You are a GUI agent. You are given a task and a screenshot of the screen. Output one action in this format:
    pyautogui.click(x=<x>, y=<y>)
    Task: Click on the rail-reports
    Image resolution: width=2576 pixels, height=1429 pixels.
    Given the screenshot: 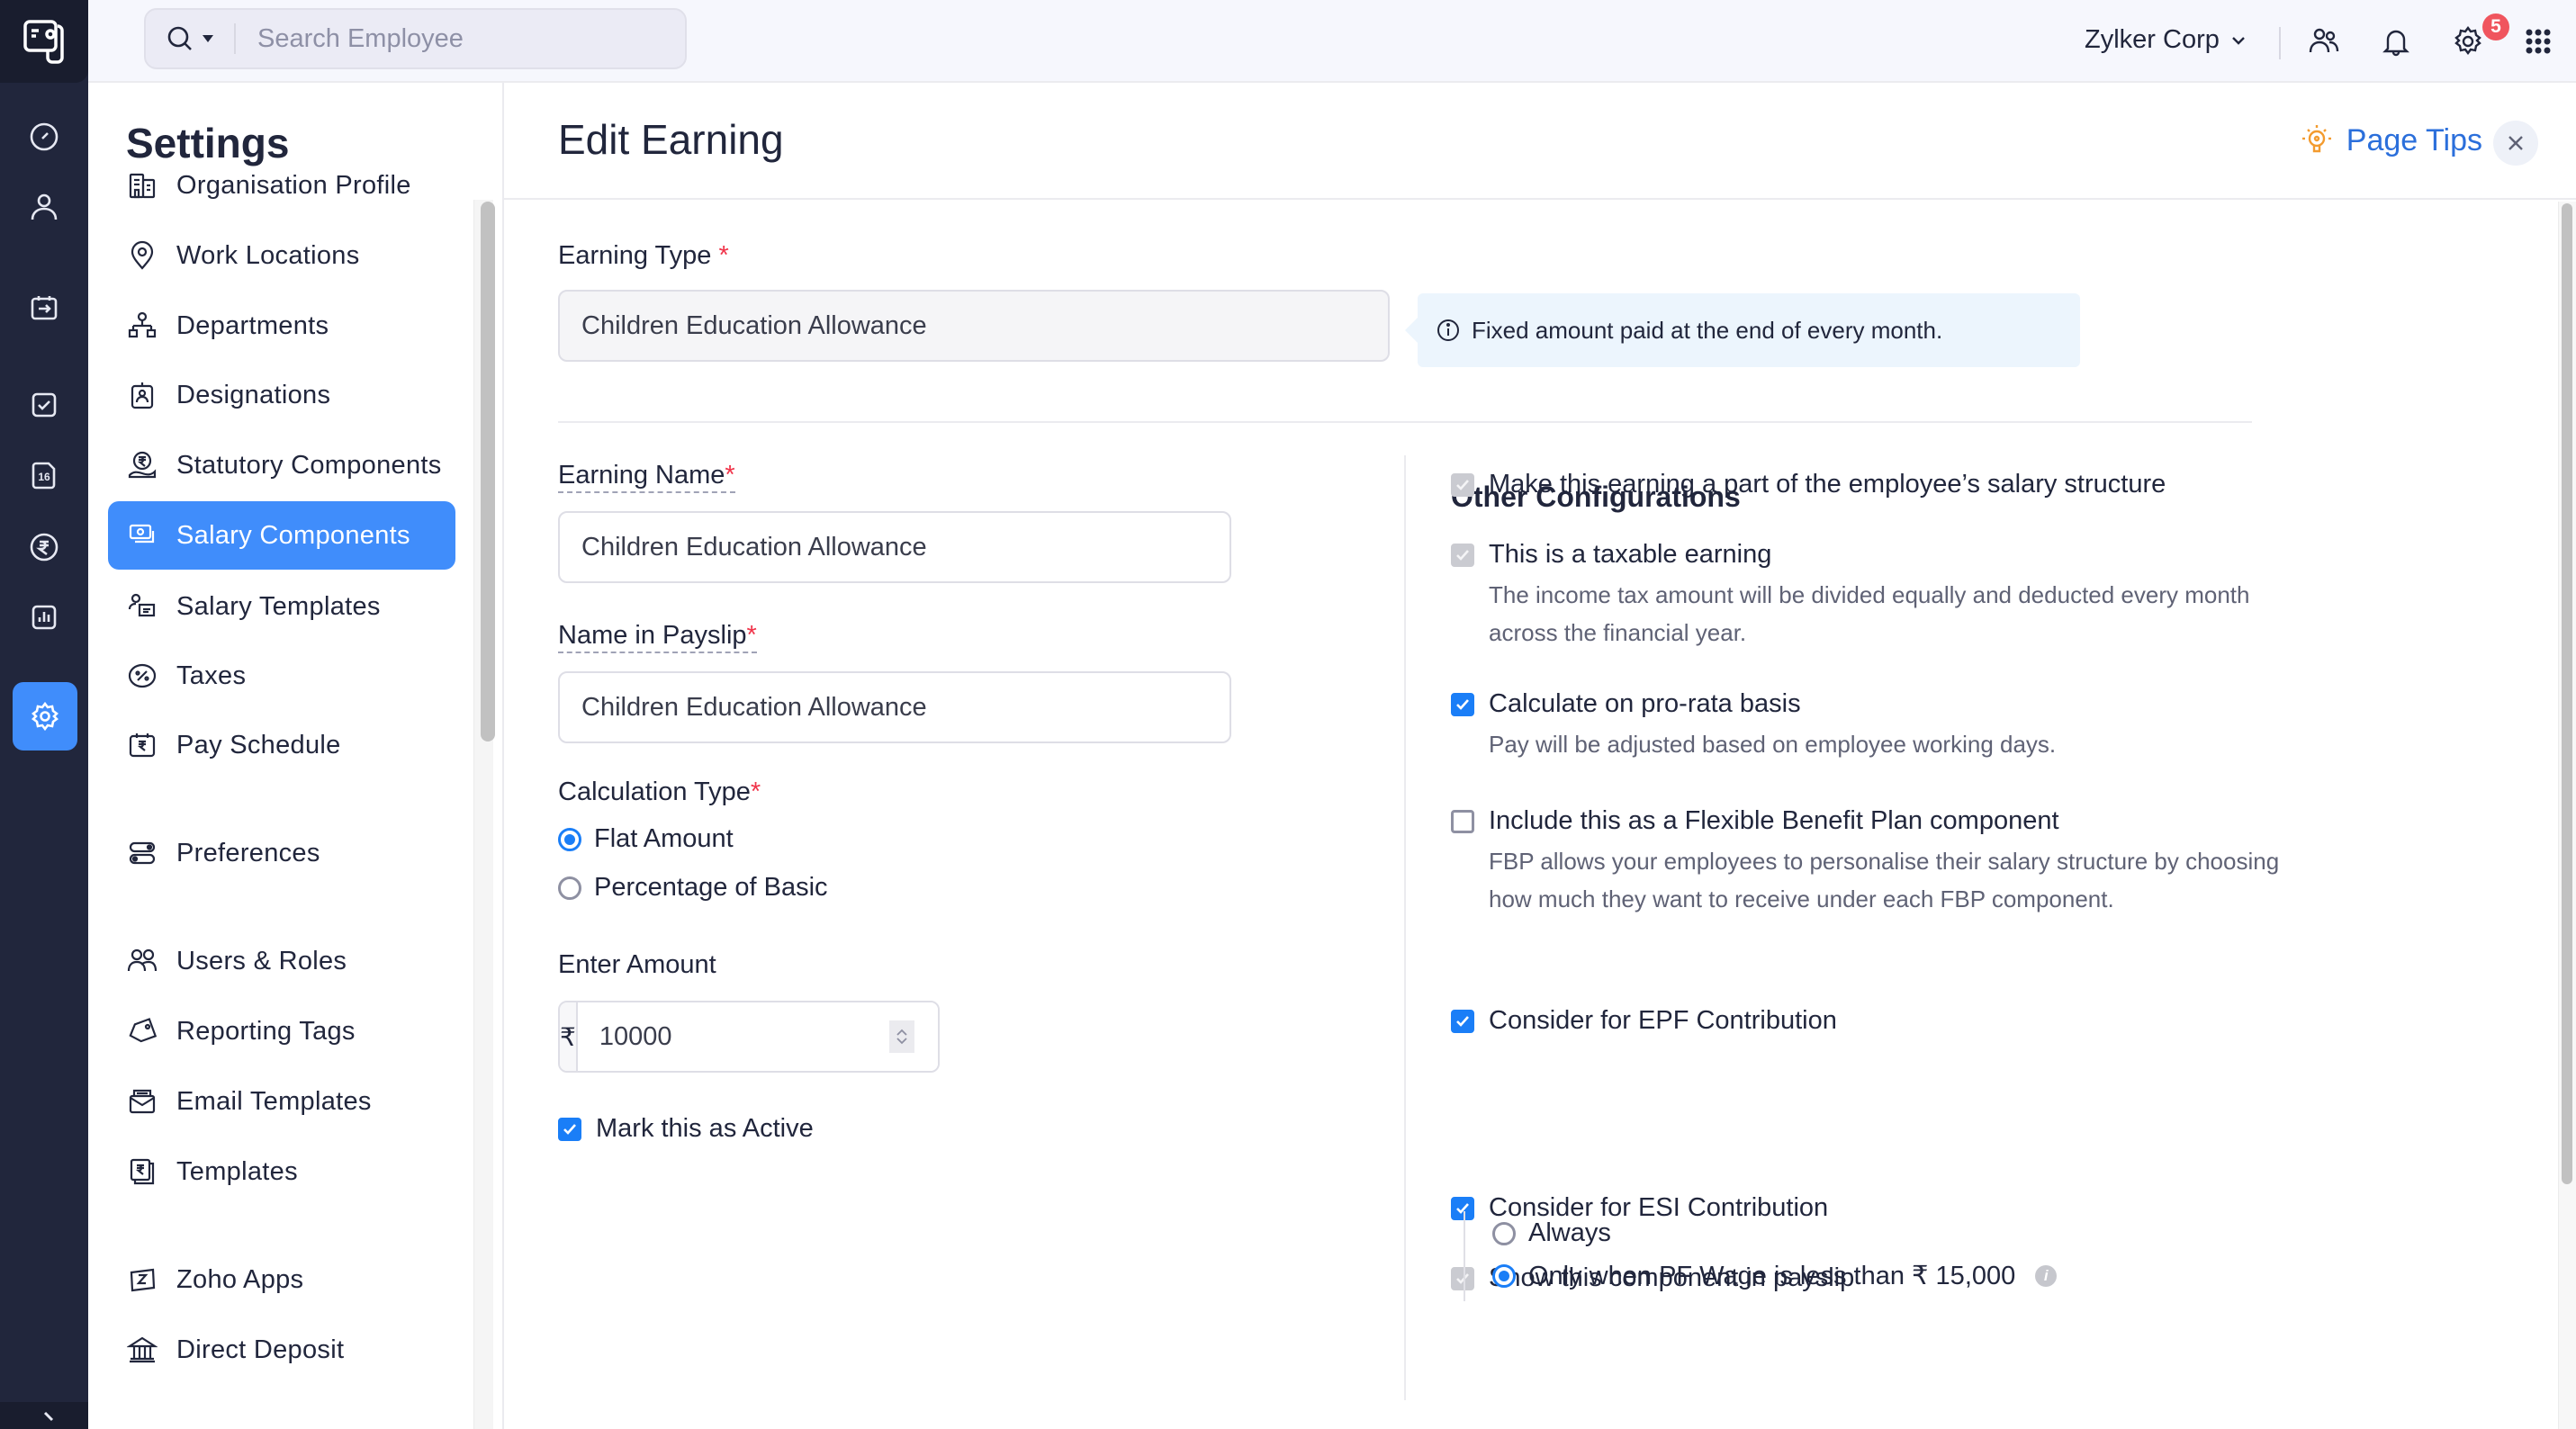 What is the action you would take?
    pyautogui.click(x=44, y=617)
    